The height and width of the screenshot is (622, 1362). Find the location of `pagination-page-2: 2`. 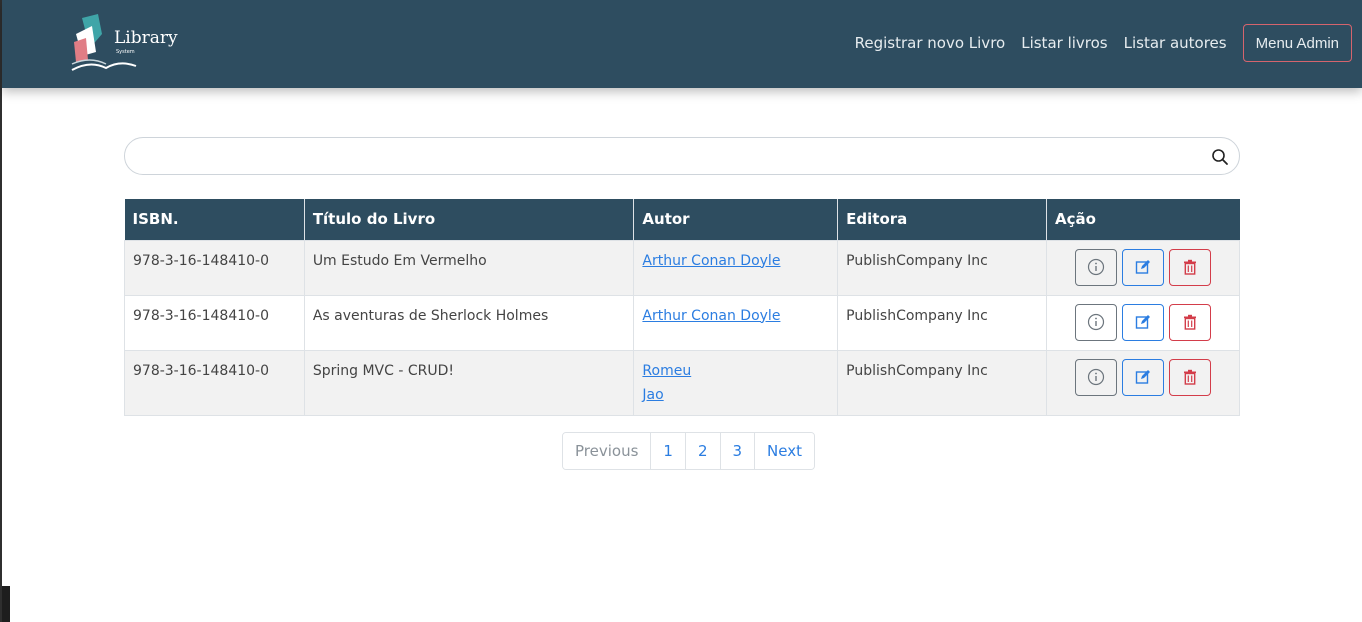

pagination-page-2: 2 is located at coordinates (703, 451).